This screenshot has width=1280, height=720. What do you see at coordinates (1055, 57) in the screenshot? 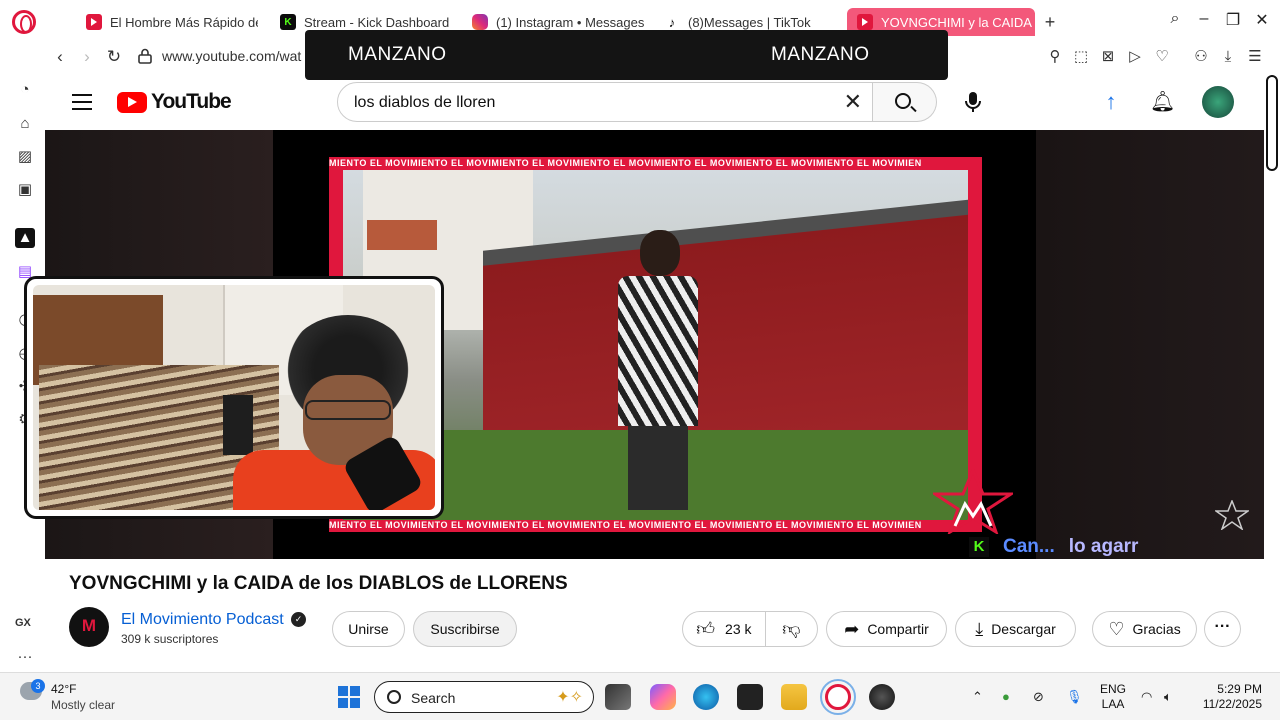
I see `pin-icon: ⚲` at bounding box center [1055, 57].